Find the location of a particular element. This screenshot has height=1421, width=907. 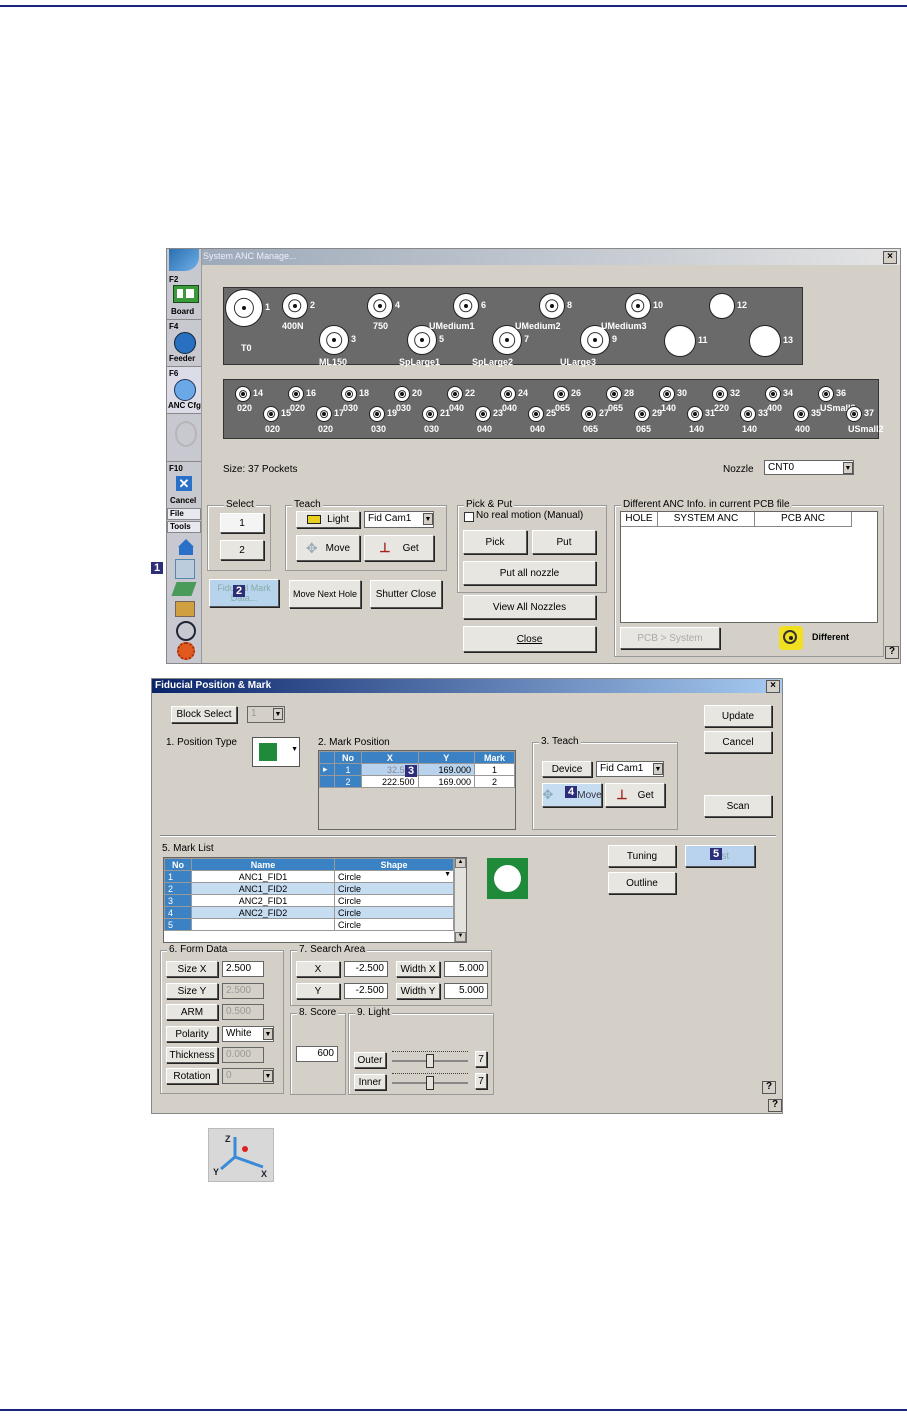

mark-list-row: 5 Circle is located at coordinates (309, 924).